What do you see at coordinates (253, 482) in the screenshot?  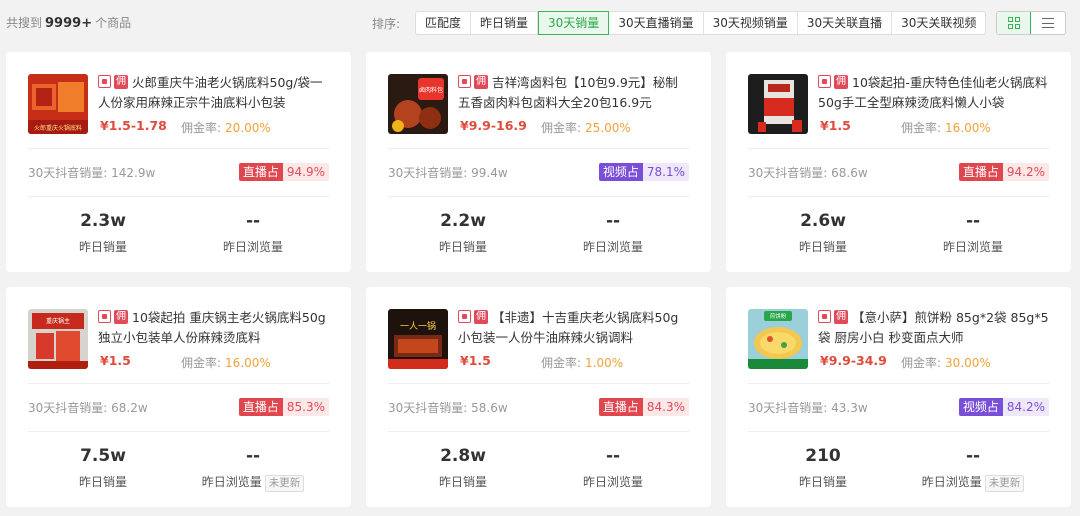 I see `yesterday-views-label: 昨日浏览量 未更新` at bounding box center [253, 482].